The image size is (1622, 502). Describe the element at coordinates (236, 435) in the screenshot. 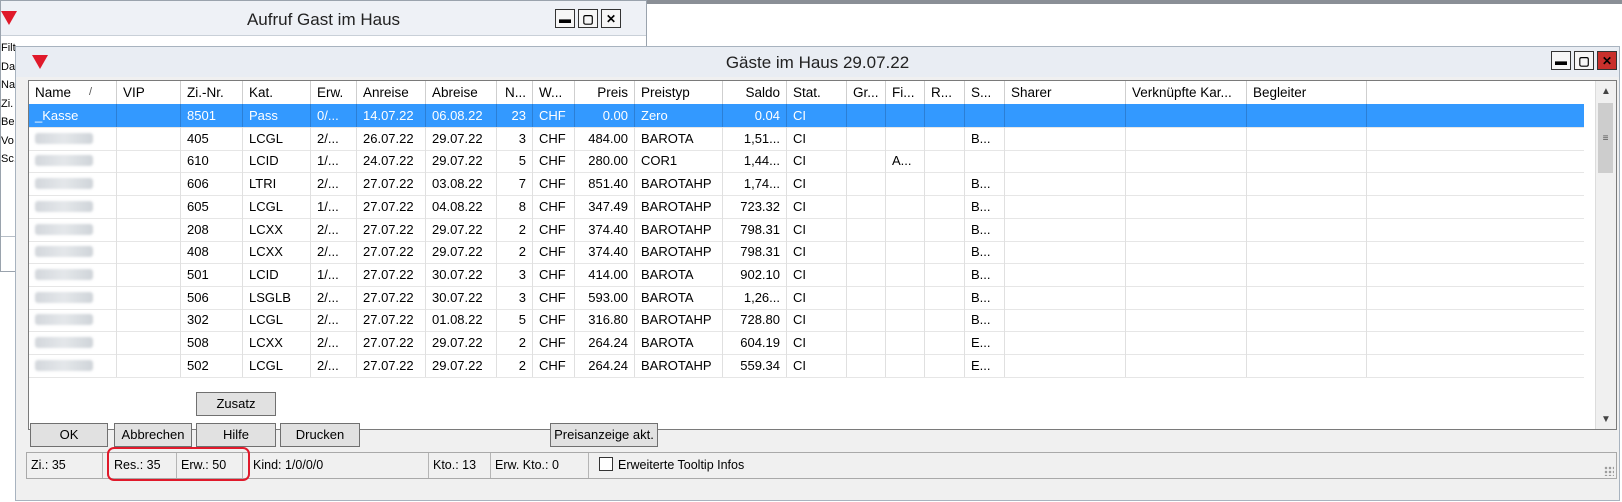

I see `hilfe-button: Hilfe` at that location.